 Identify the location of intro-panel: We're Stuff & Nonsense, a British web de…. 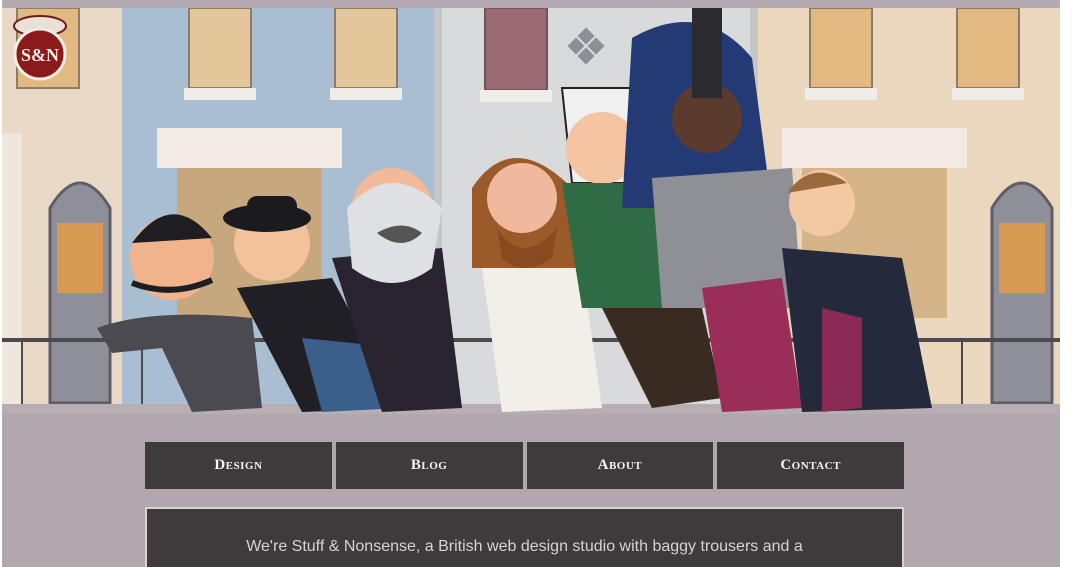
(524, 537).